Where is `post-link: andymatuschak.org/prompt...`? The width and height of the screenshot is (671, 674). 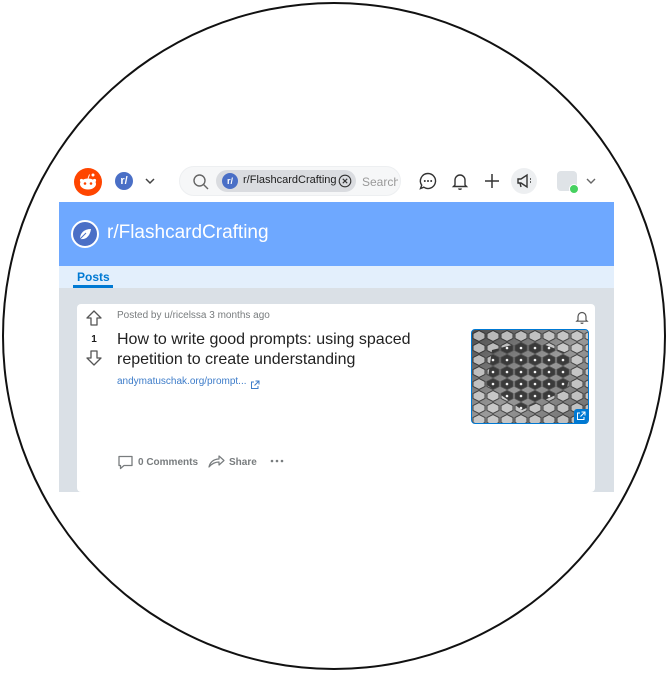
post-link: andymatuschak.org/prompt... is located at coordinates (182, 381).